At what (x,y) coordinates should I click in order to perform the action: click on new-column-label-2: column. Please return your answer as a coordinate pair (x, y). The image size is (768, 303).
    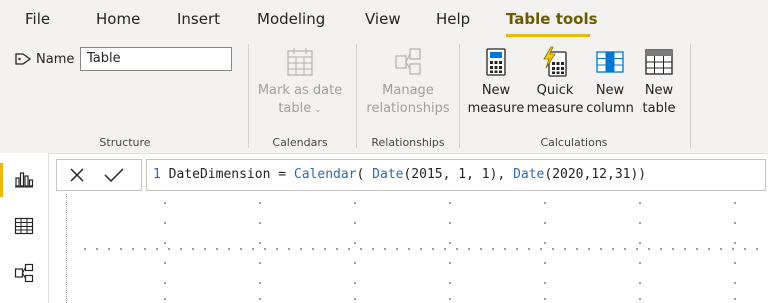
    Looking at the image, I should click on (610, 108).